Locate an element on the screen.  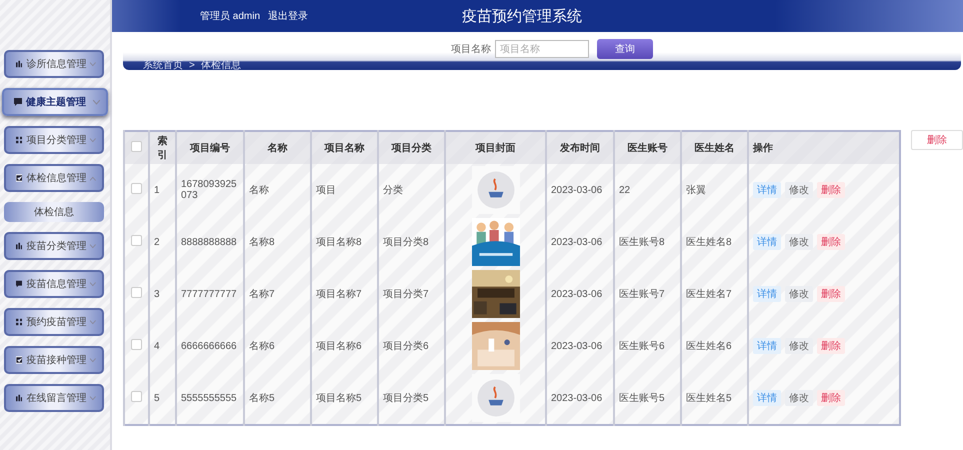
admin-label: 管理员 admin is located at coordinates (230, 16).